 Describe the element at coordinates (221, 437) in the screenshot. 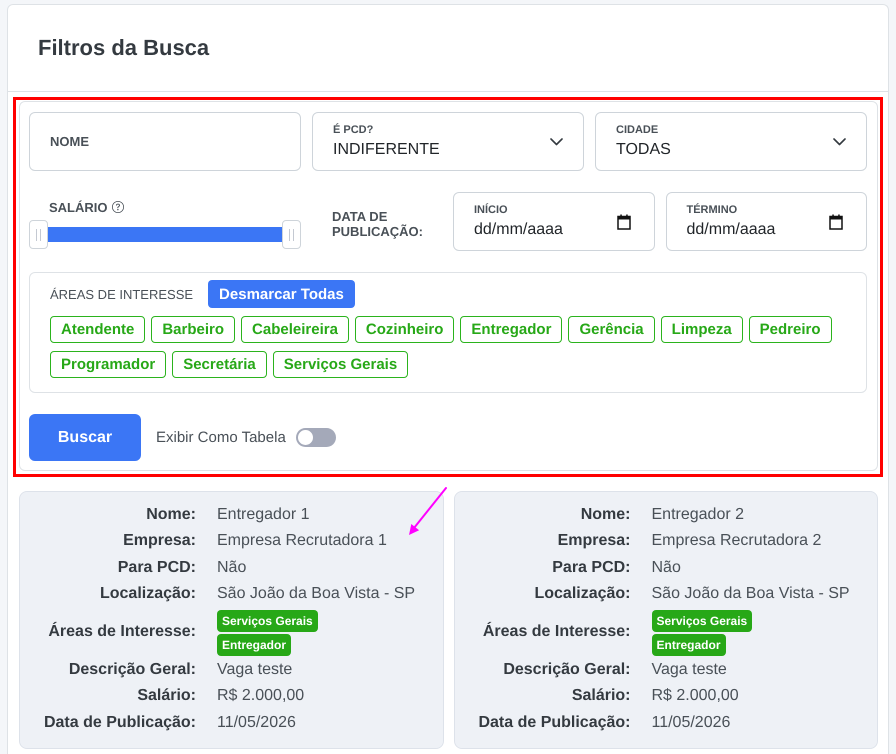

I see `toggle-label: Exibir Como Tabela` at that location.